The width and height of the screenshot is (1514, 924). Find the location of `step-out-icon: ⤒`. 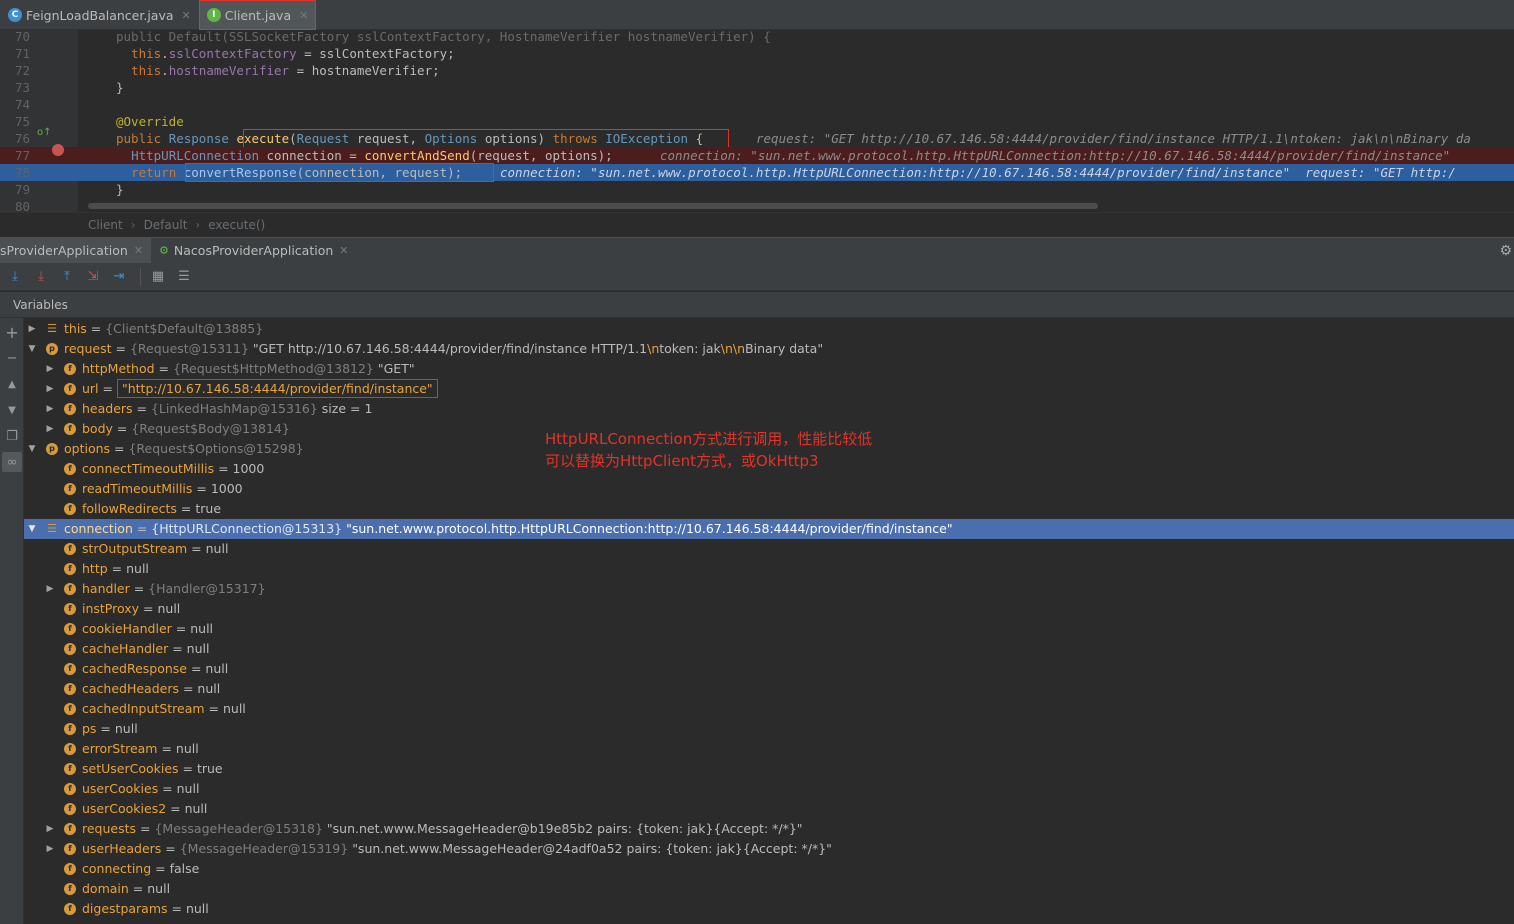

step-out-icon: ⤒ is located at coordinates (67, 277).